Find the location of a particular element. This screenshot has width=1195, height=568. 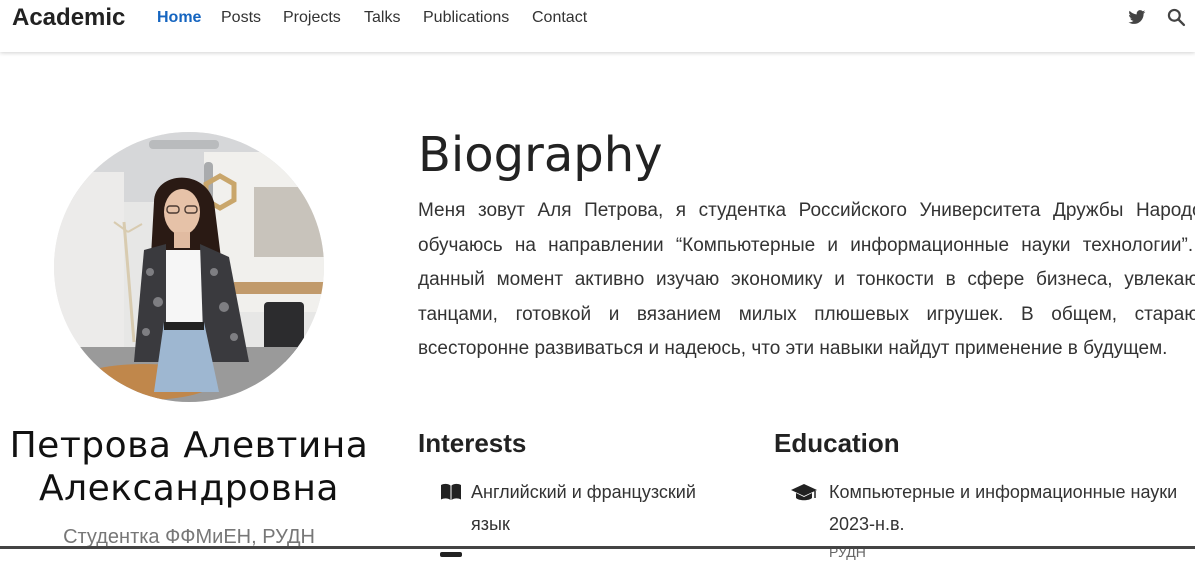

search-icon is located at coordinates (1176, 17).